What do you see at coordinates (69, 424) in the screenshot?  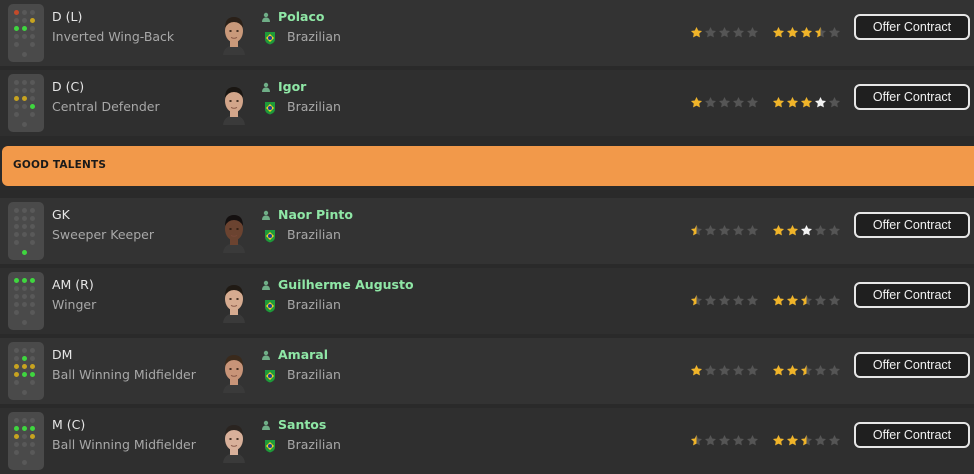 I see `player-position: M (C)` at bounding box center [69, 424].